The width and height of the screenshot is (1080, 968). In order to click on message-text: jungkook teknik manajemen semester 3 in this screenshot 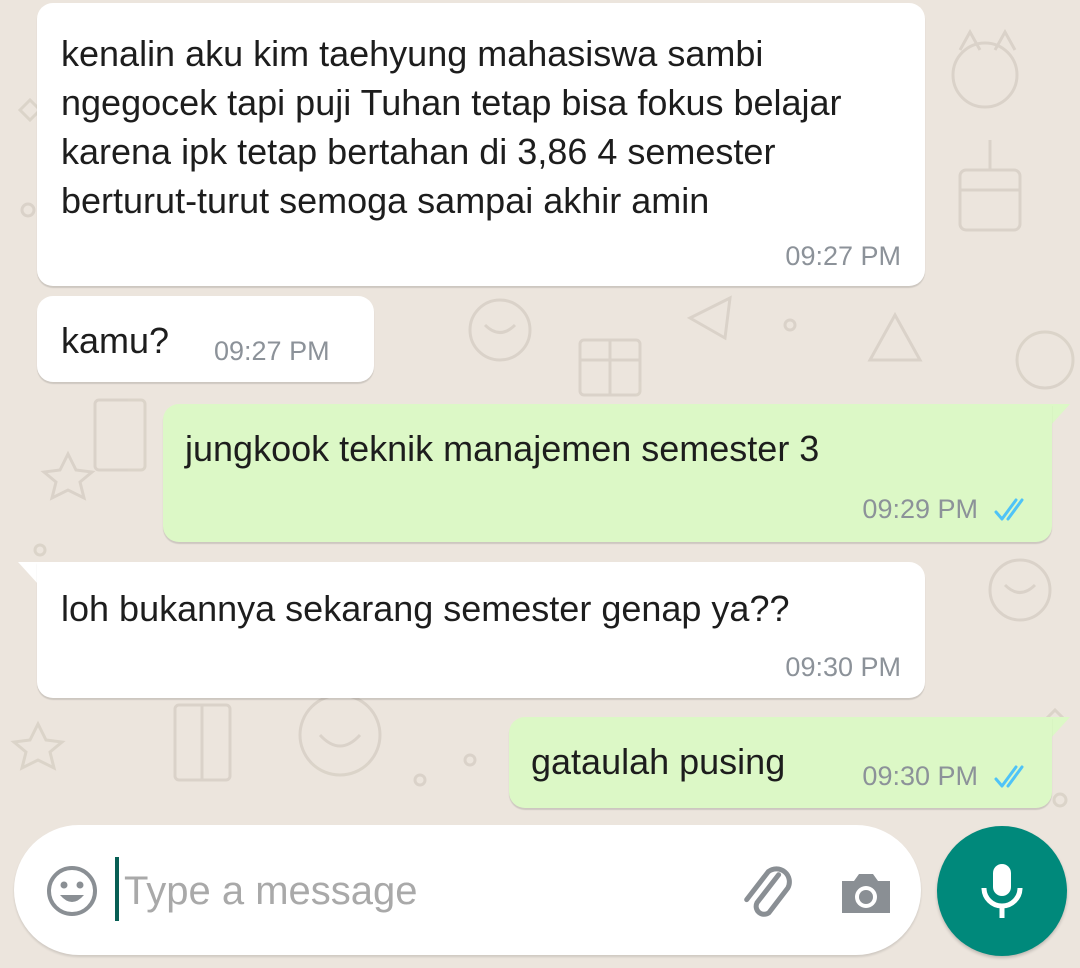, I will do `click(502, 448)`.